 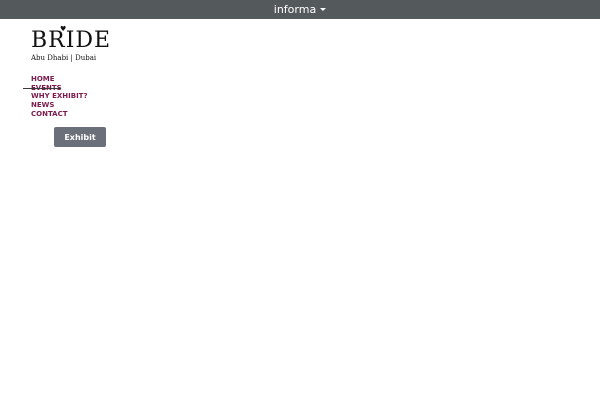 I want to click on bride-logo: BRIDE ♥ Abu Dhabi | Dubai, so click(x=70, y=45).